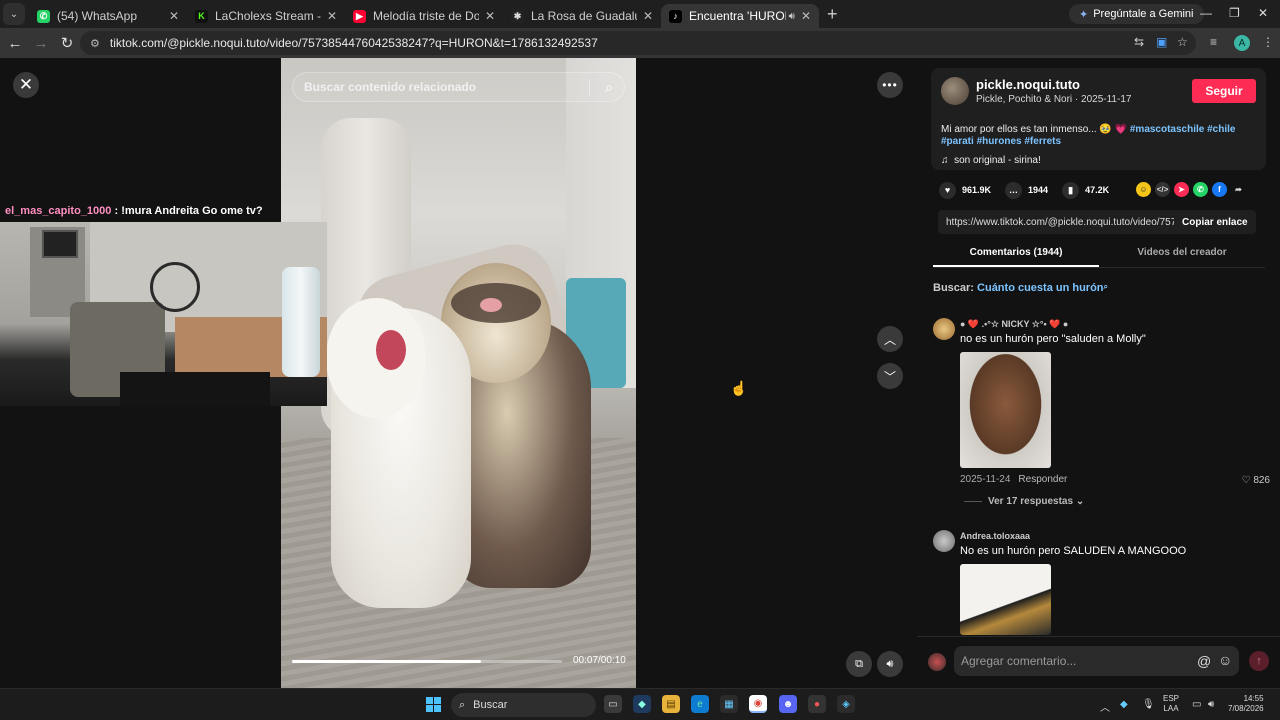  Describe the element at coordinates (1211, 222) in the screenshot. I see `copy-link-button: Copiar enlace` at that location.